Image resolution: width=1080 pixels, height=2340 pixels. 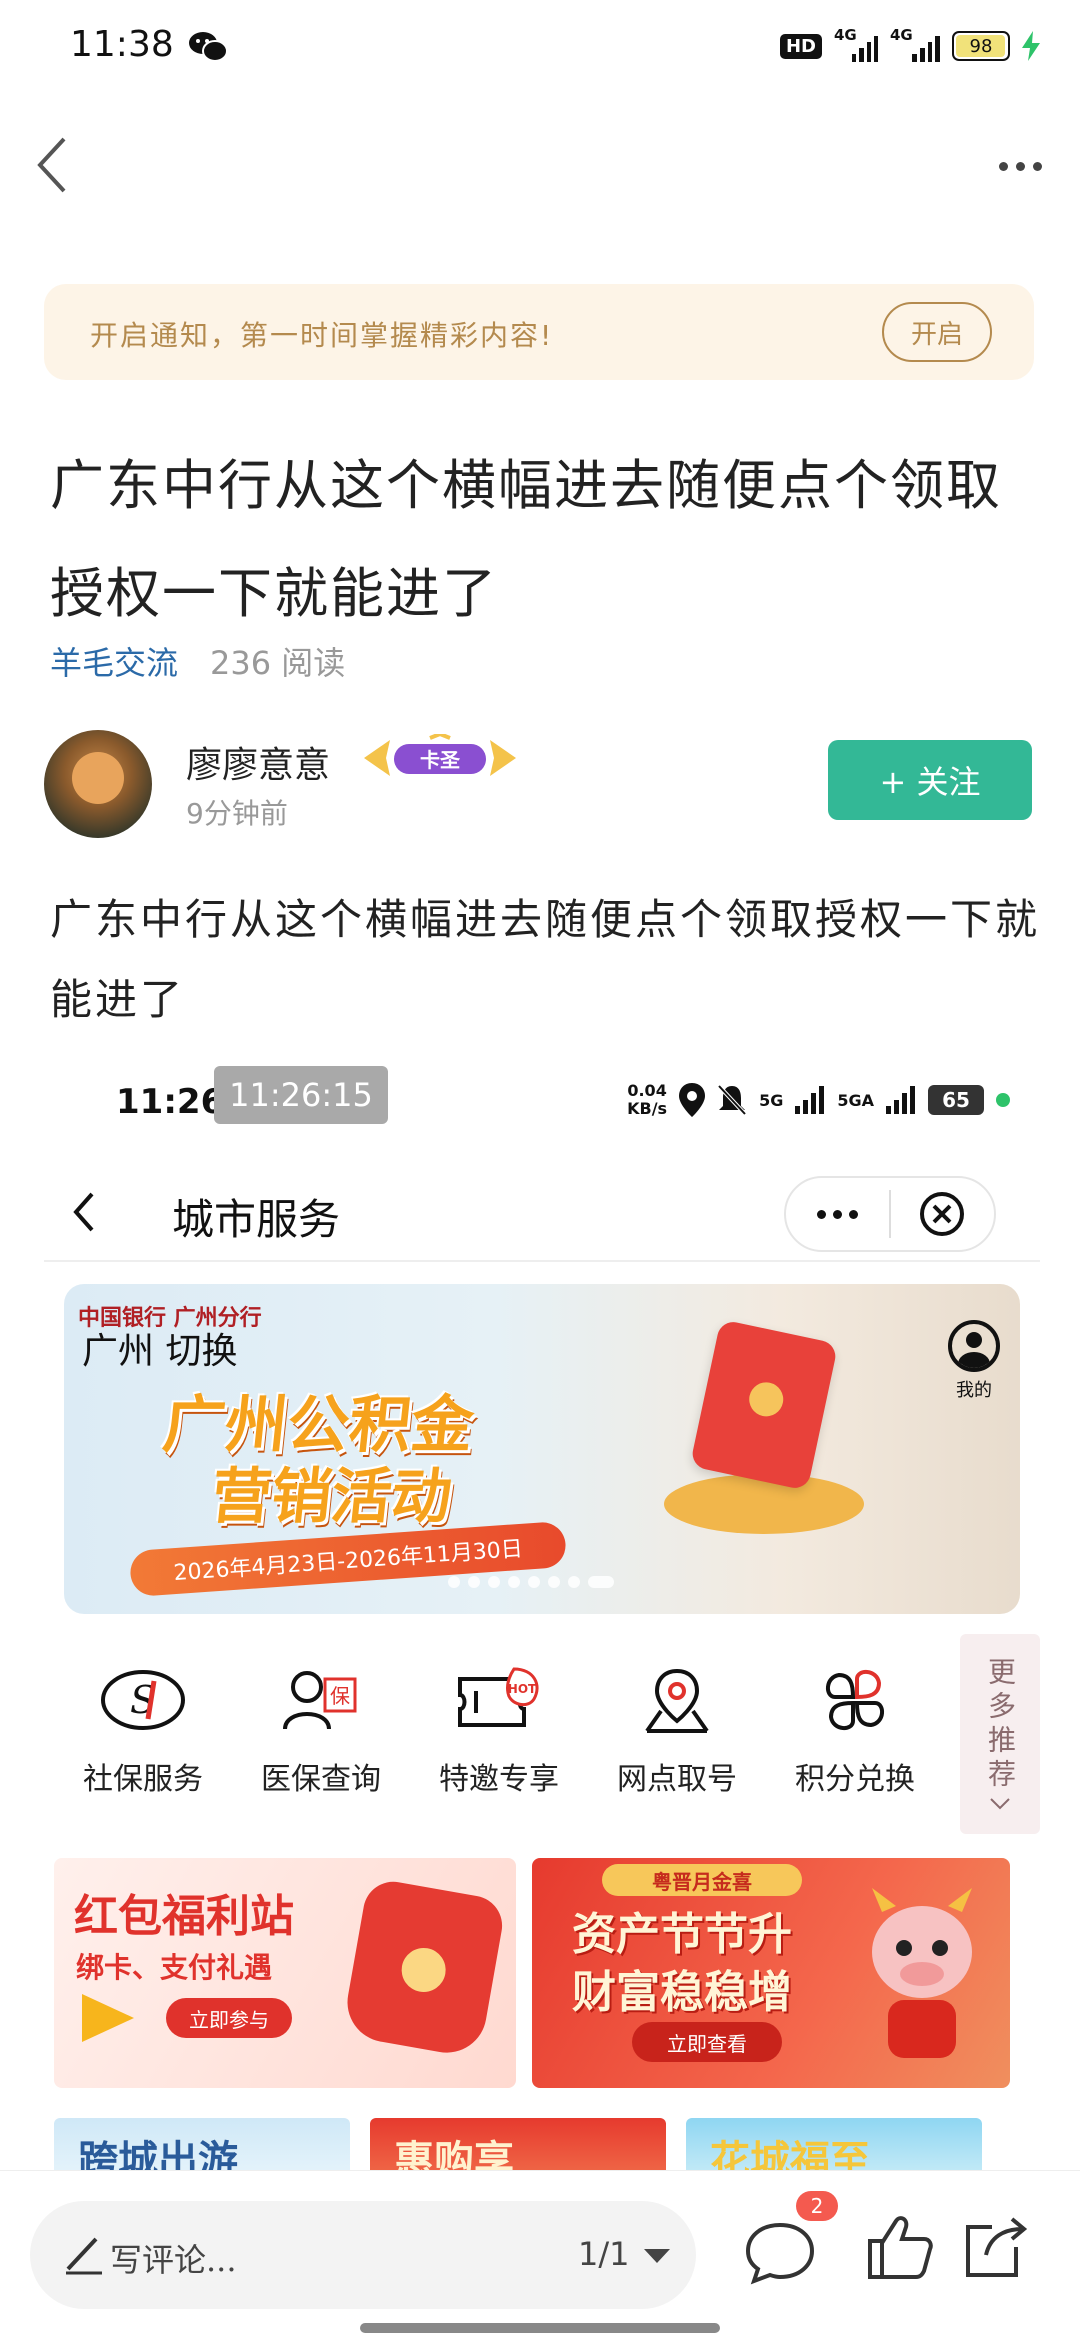 What do you see at coordinates (542, 1212) in the screenshot?
I see `image-nav-bar: 城市服务` at bounding box center [542, 1212].